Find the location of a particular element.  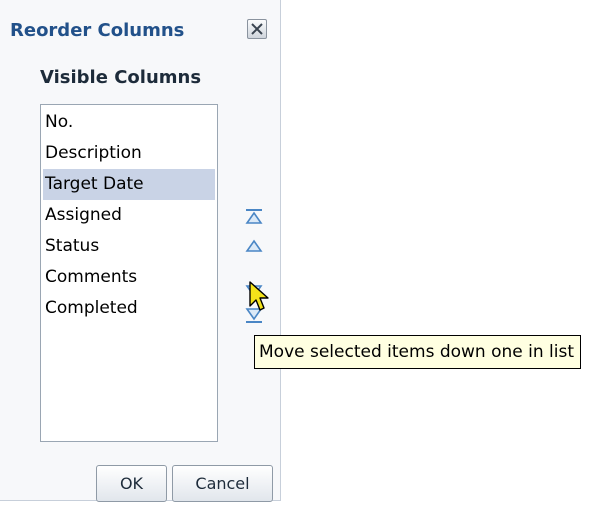

close-button is located at coordinates (257, 29).